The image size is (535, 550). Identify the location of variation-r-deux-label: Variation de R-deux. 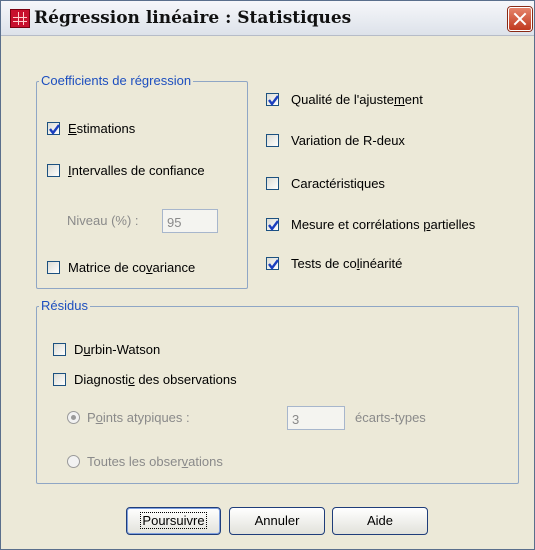
(348, 140).